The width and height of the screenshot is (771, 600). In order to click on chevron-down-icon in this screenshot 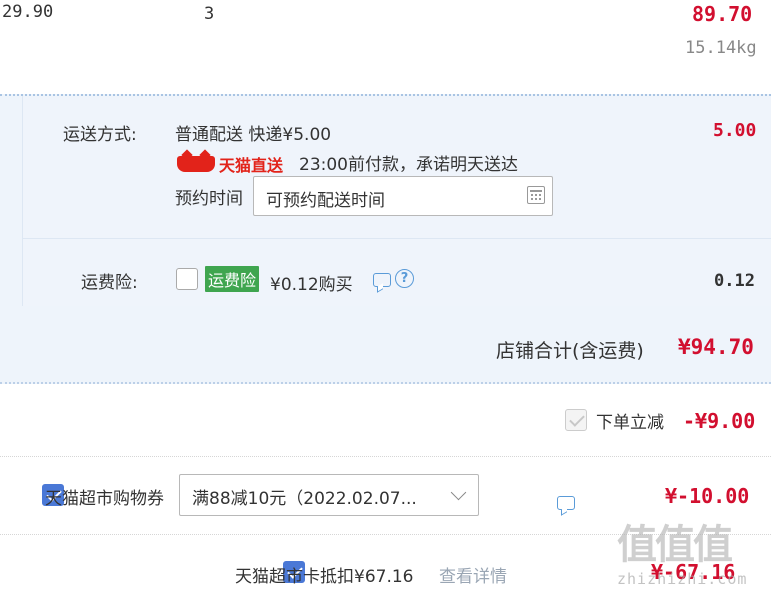, I will do `click(458, 492)`.